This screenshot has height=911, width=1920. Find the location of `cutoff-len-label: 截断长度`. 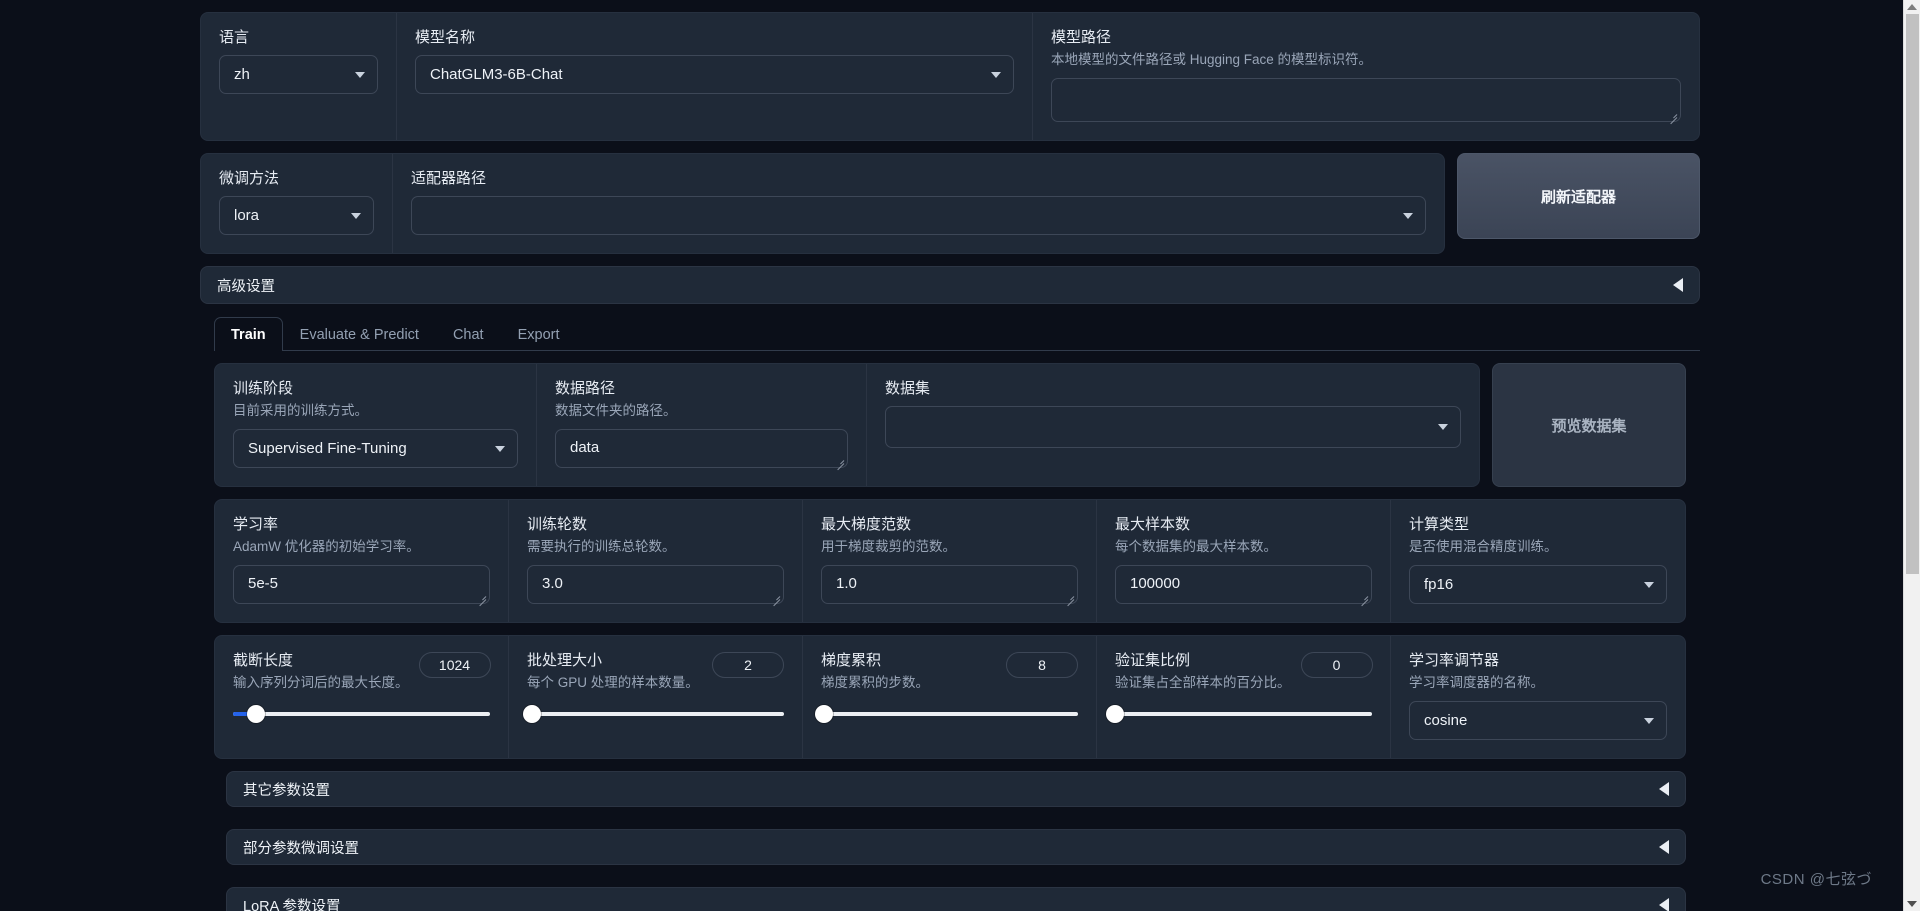

cutoff-len-label: 截断长度 is located at coordinates (263, 660).